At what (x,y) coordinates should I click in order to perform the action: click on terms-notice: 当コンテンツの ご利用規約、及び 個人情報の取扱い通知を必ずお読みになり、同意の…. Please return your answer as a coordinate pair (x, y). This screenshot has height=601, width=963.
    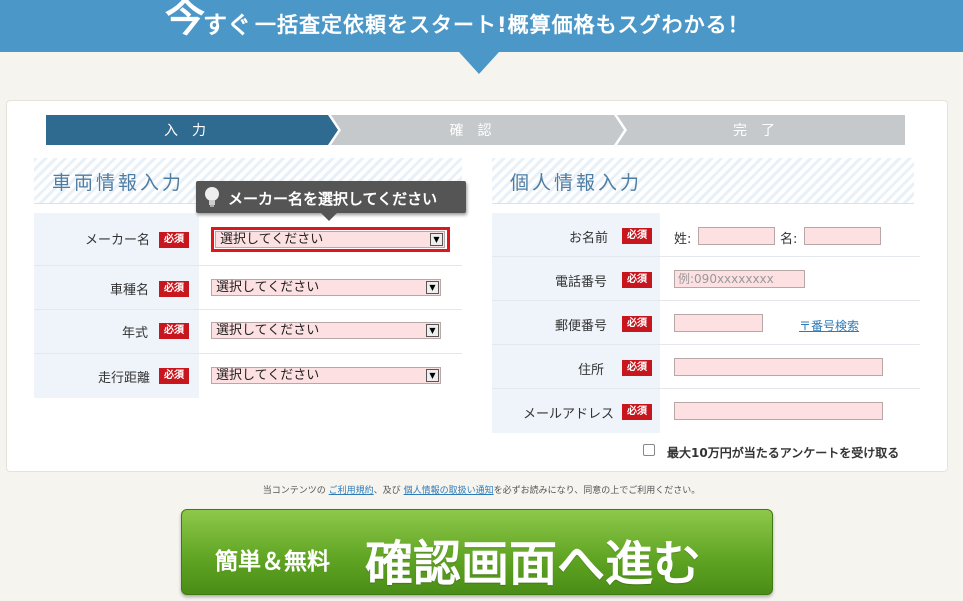
    Looking at the image, I should click on (481, 491).